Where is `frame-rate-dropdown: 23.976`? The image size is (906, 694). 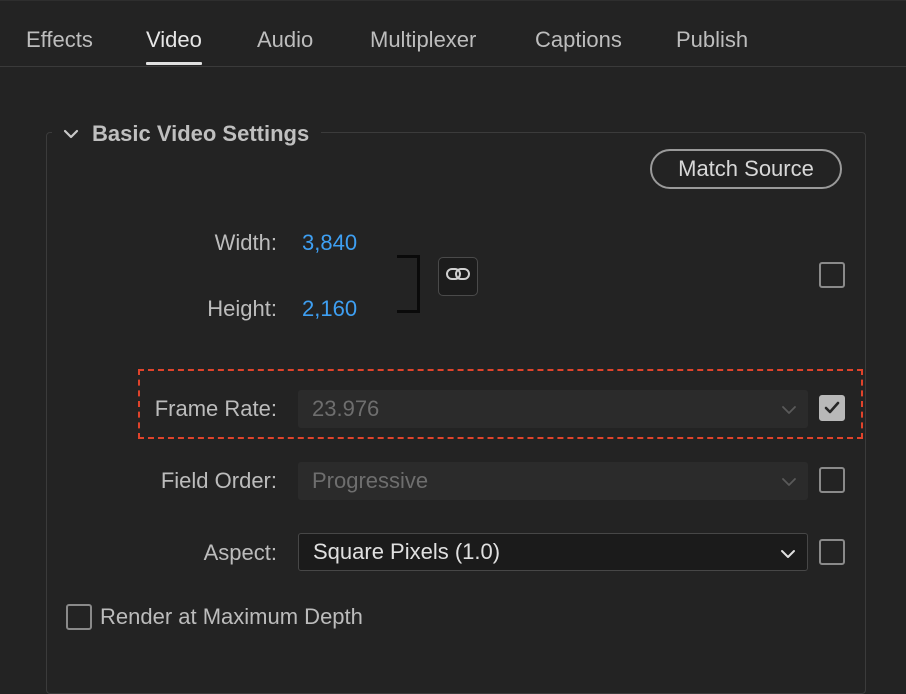 frame-rate-dropdown: 23.976 is located at coordinates (553, 409).